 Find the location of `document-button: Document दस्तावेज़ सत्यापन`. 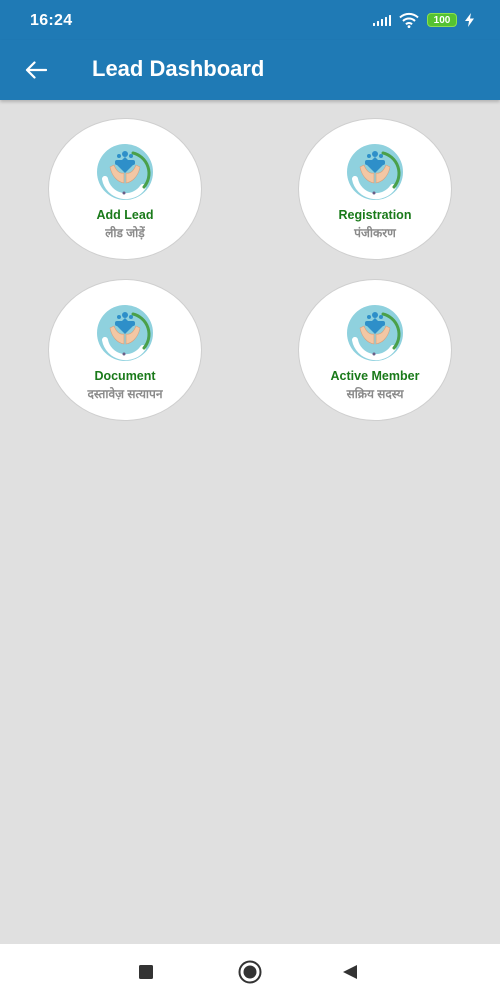

document-button: Document दस्तावेज़ सत्यापन is located at coordinates (125, 350).